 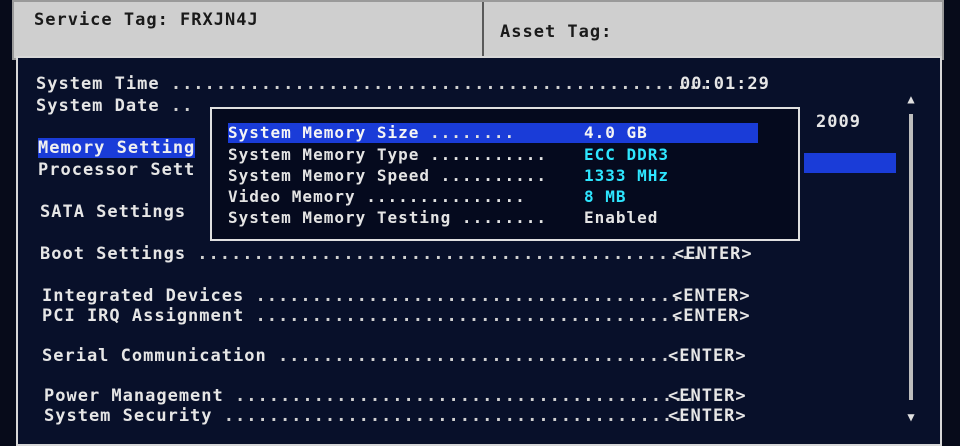 I want to click on scrollbar: ▲ ▼, so click(x=911, y=258).